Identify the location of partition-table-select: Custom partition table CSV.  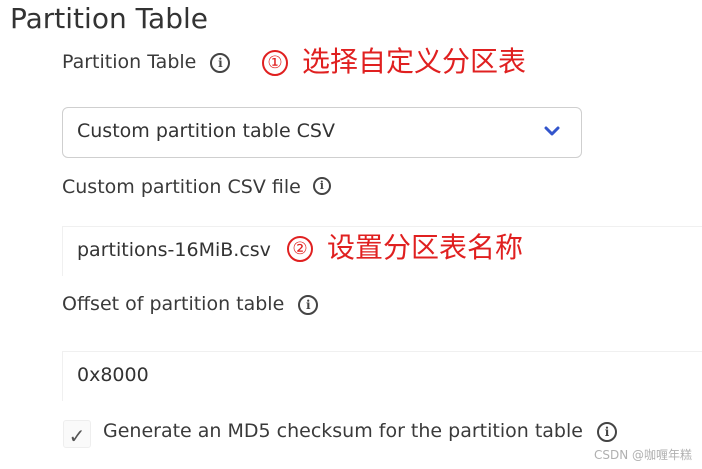
(322, 132).